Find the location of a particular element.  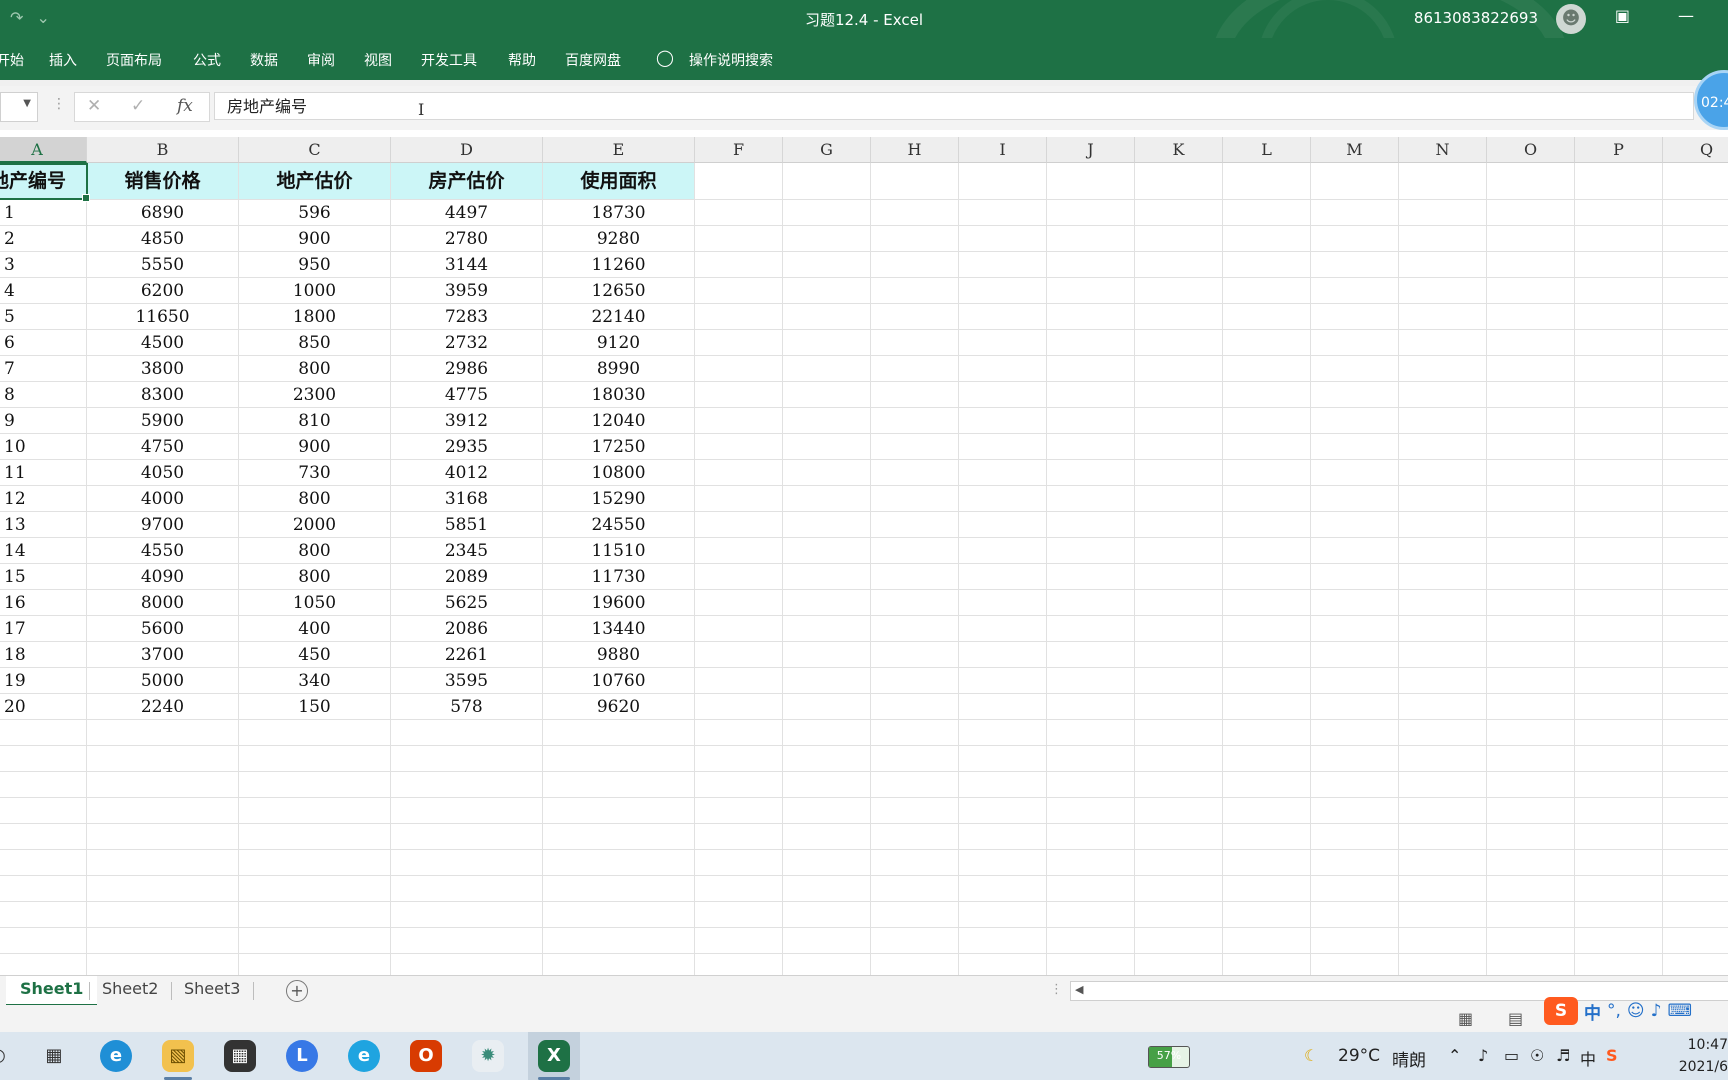

cell: 3 is located at coordinates (43, 265).